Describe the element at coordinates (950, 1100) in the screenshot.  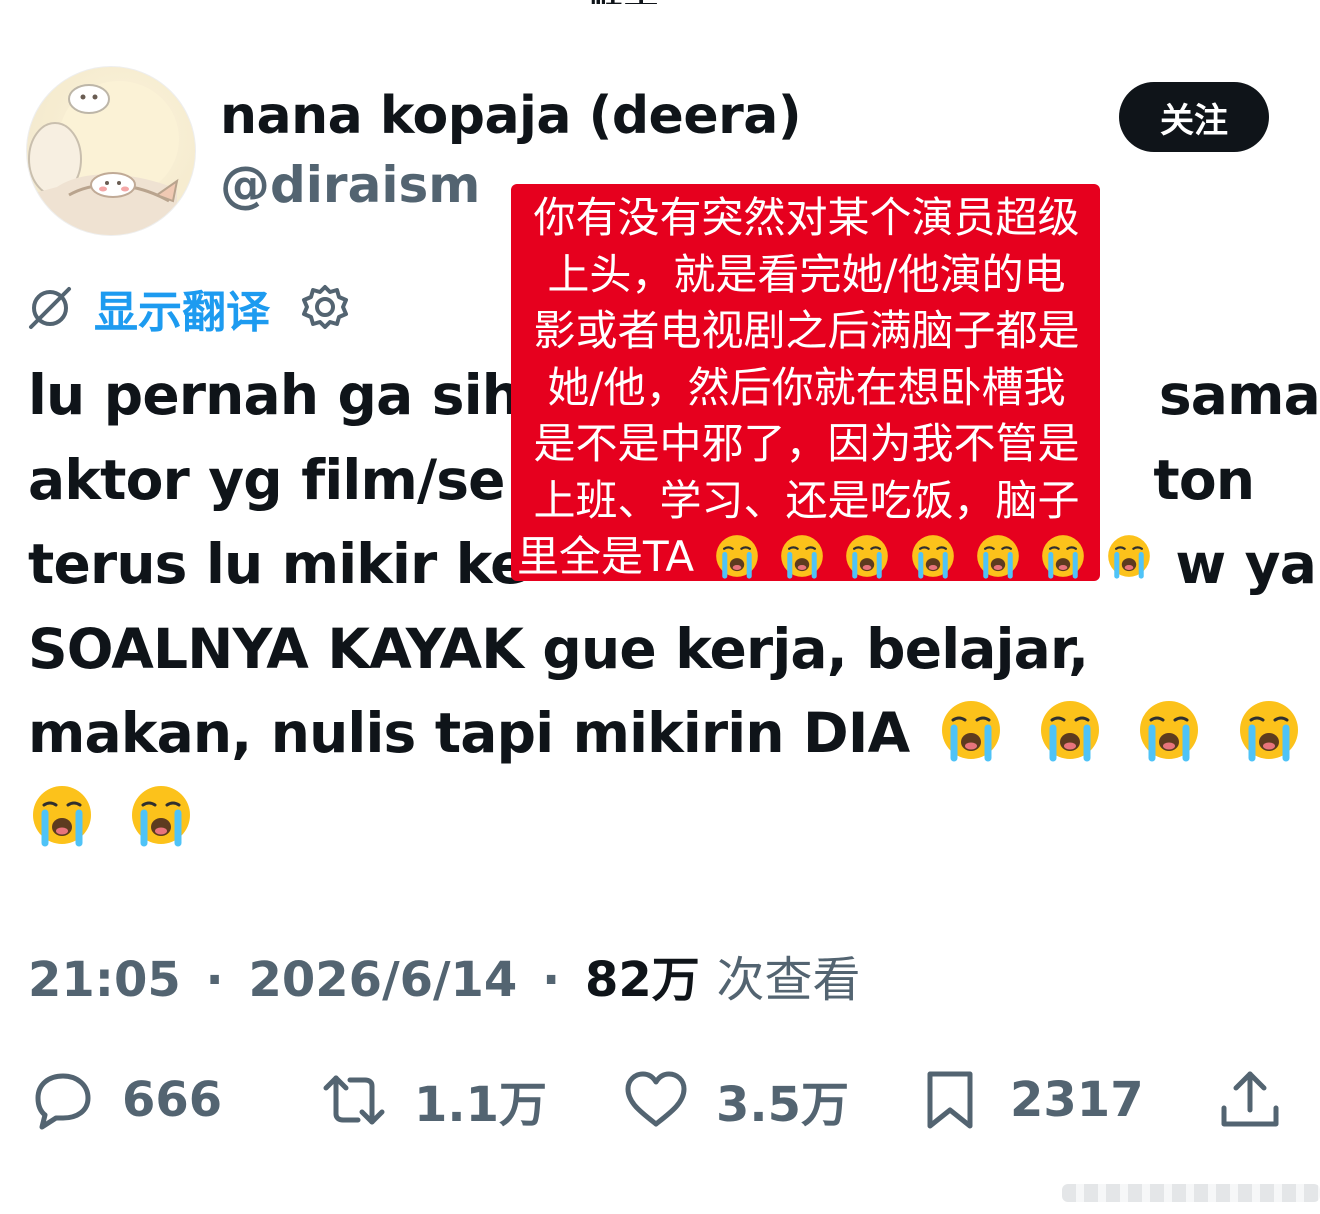
I see `bookmark-icon` at that location.